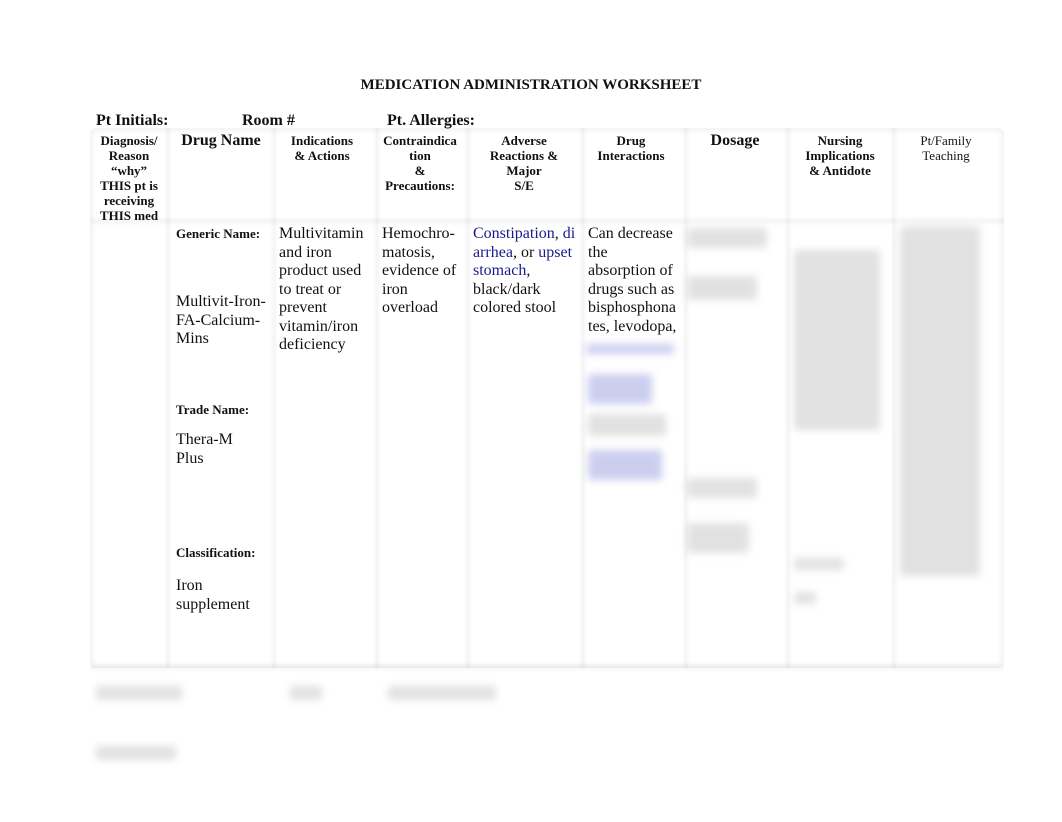 The width and height of the screenshot is (1062, 822). What do you see at coordinates (547, 667) in the screenshot?
I see `bottom-border` at bounding box center [547, 667].